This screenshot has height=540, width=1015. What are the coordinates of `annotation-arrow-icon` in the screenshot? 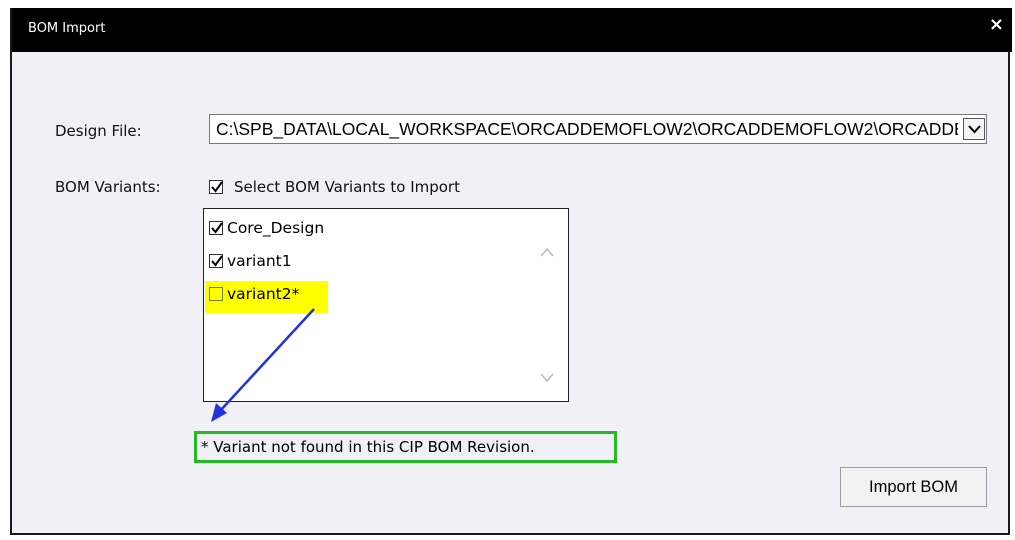 It's located at (263, 365).